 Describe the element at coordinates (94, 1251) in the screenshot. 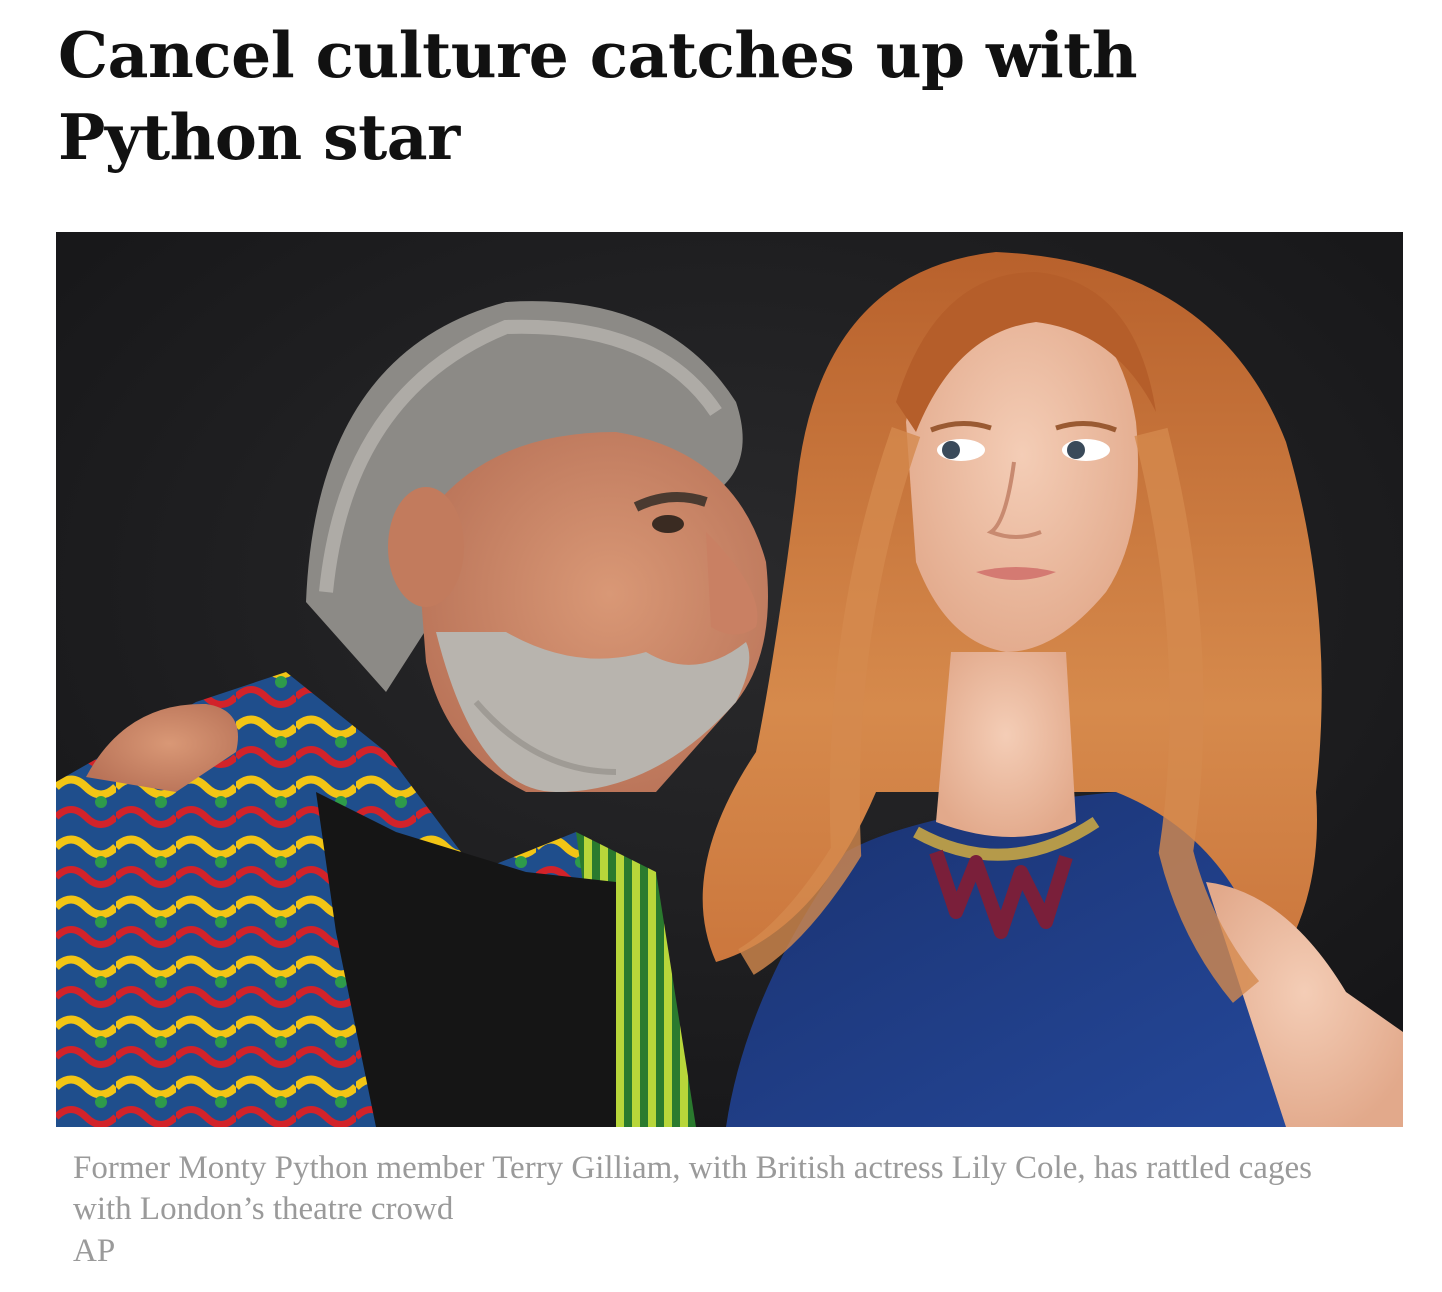

I see `photo-credit: AP` at that location.